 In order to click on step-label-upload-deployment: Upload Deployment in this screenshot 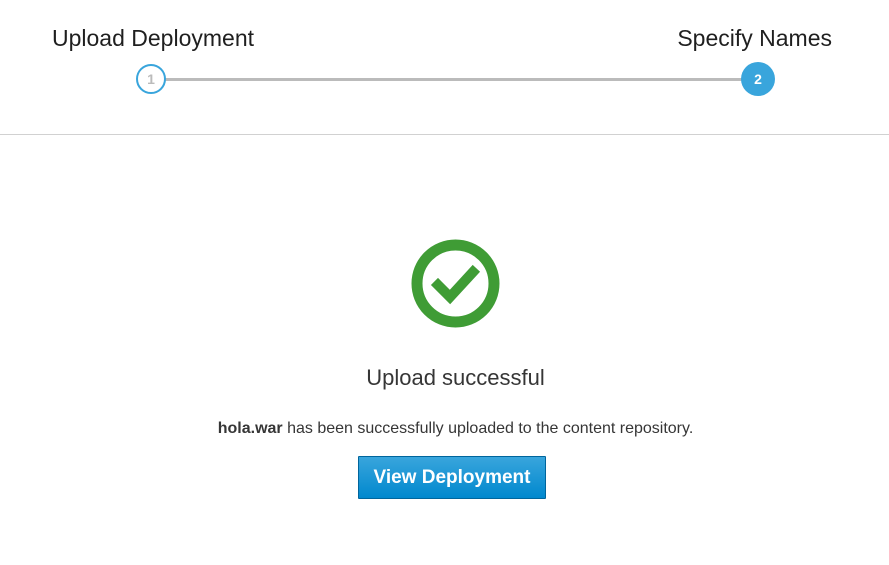, I will do `click(153, 38)`.